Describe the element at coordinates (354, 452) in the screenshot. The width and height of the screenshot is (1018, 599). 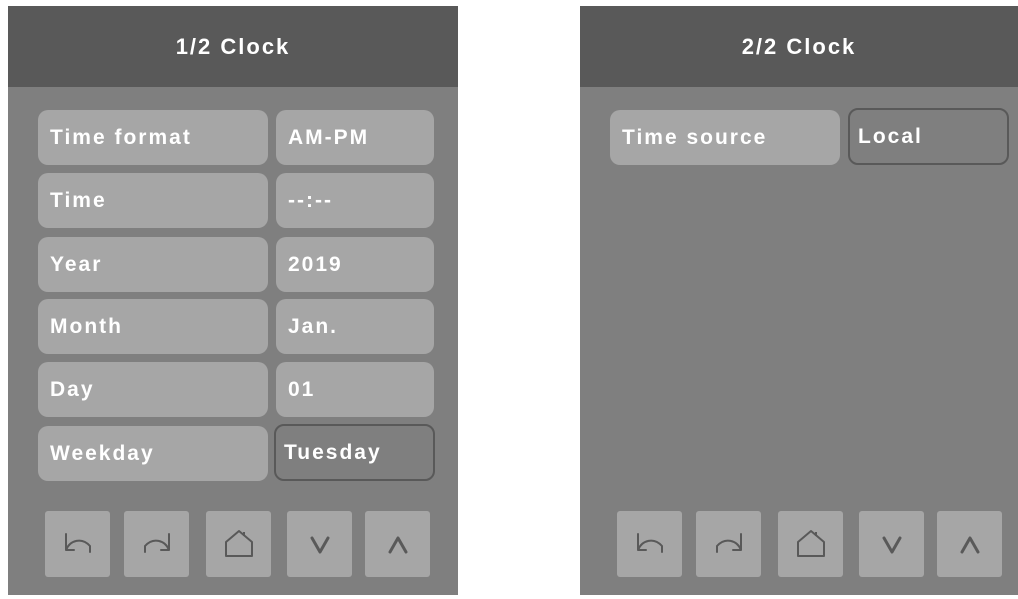
I see `row-value-weekday-selected: Tuesday` at that location.